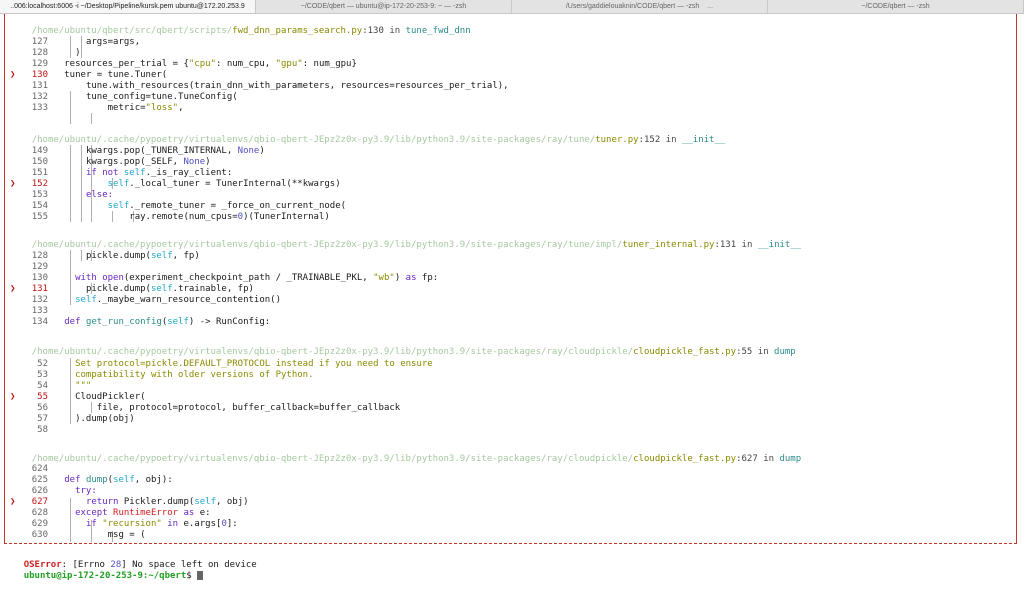 The image size is (1024, 593). I want to click on code-keyword: as, so click(189, 513).